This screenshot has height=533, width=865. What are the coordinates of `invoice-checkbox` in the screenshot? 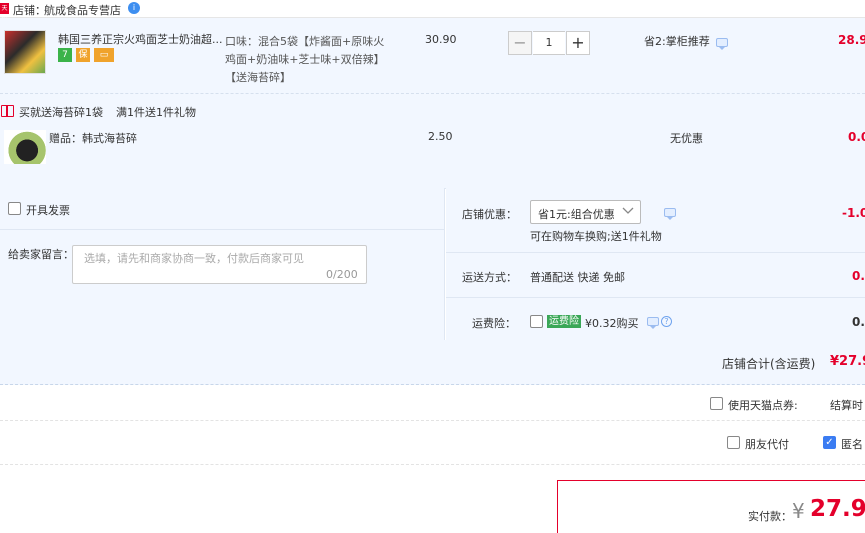 It's located at (14, 208).